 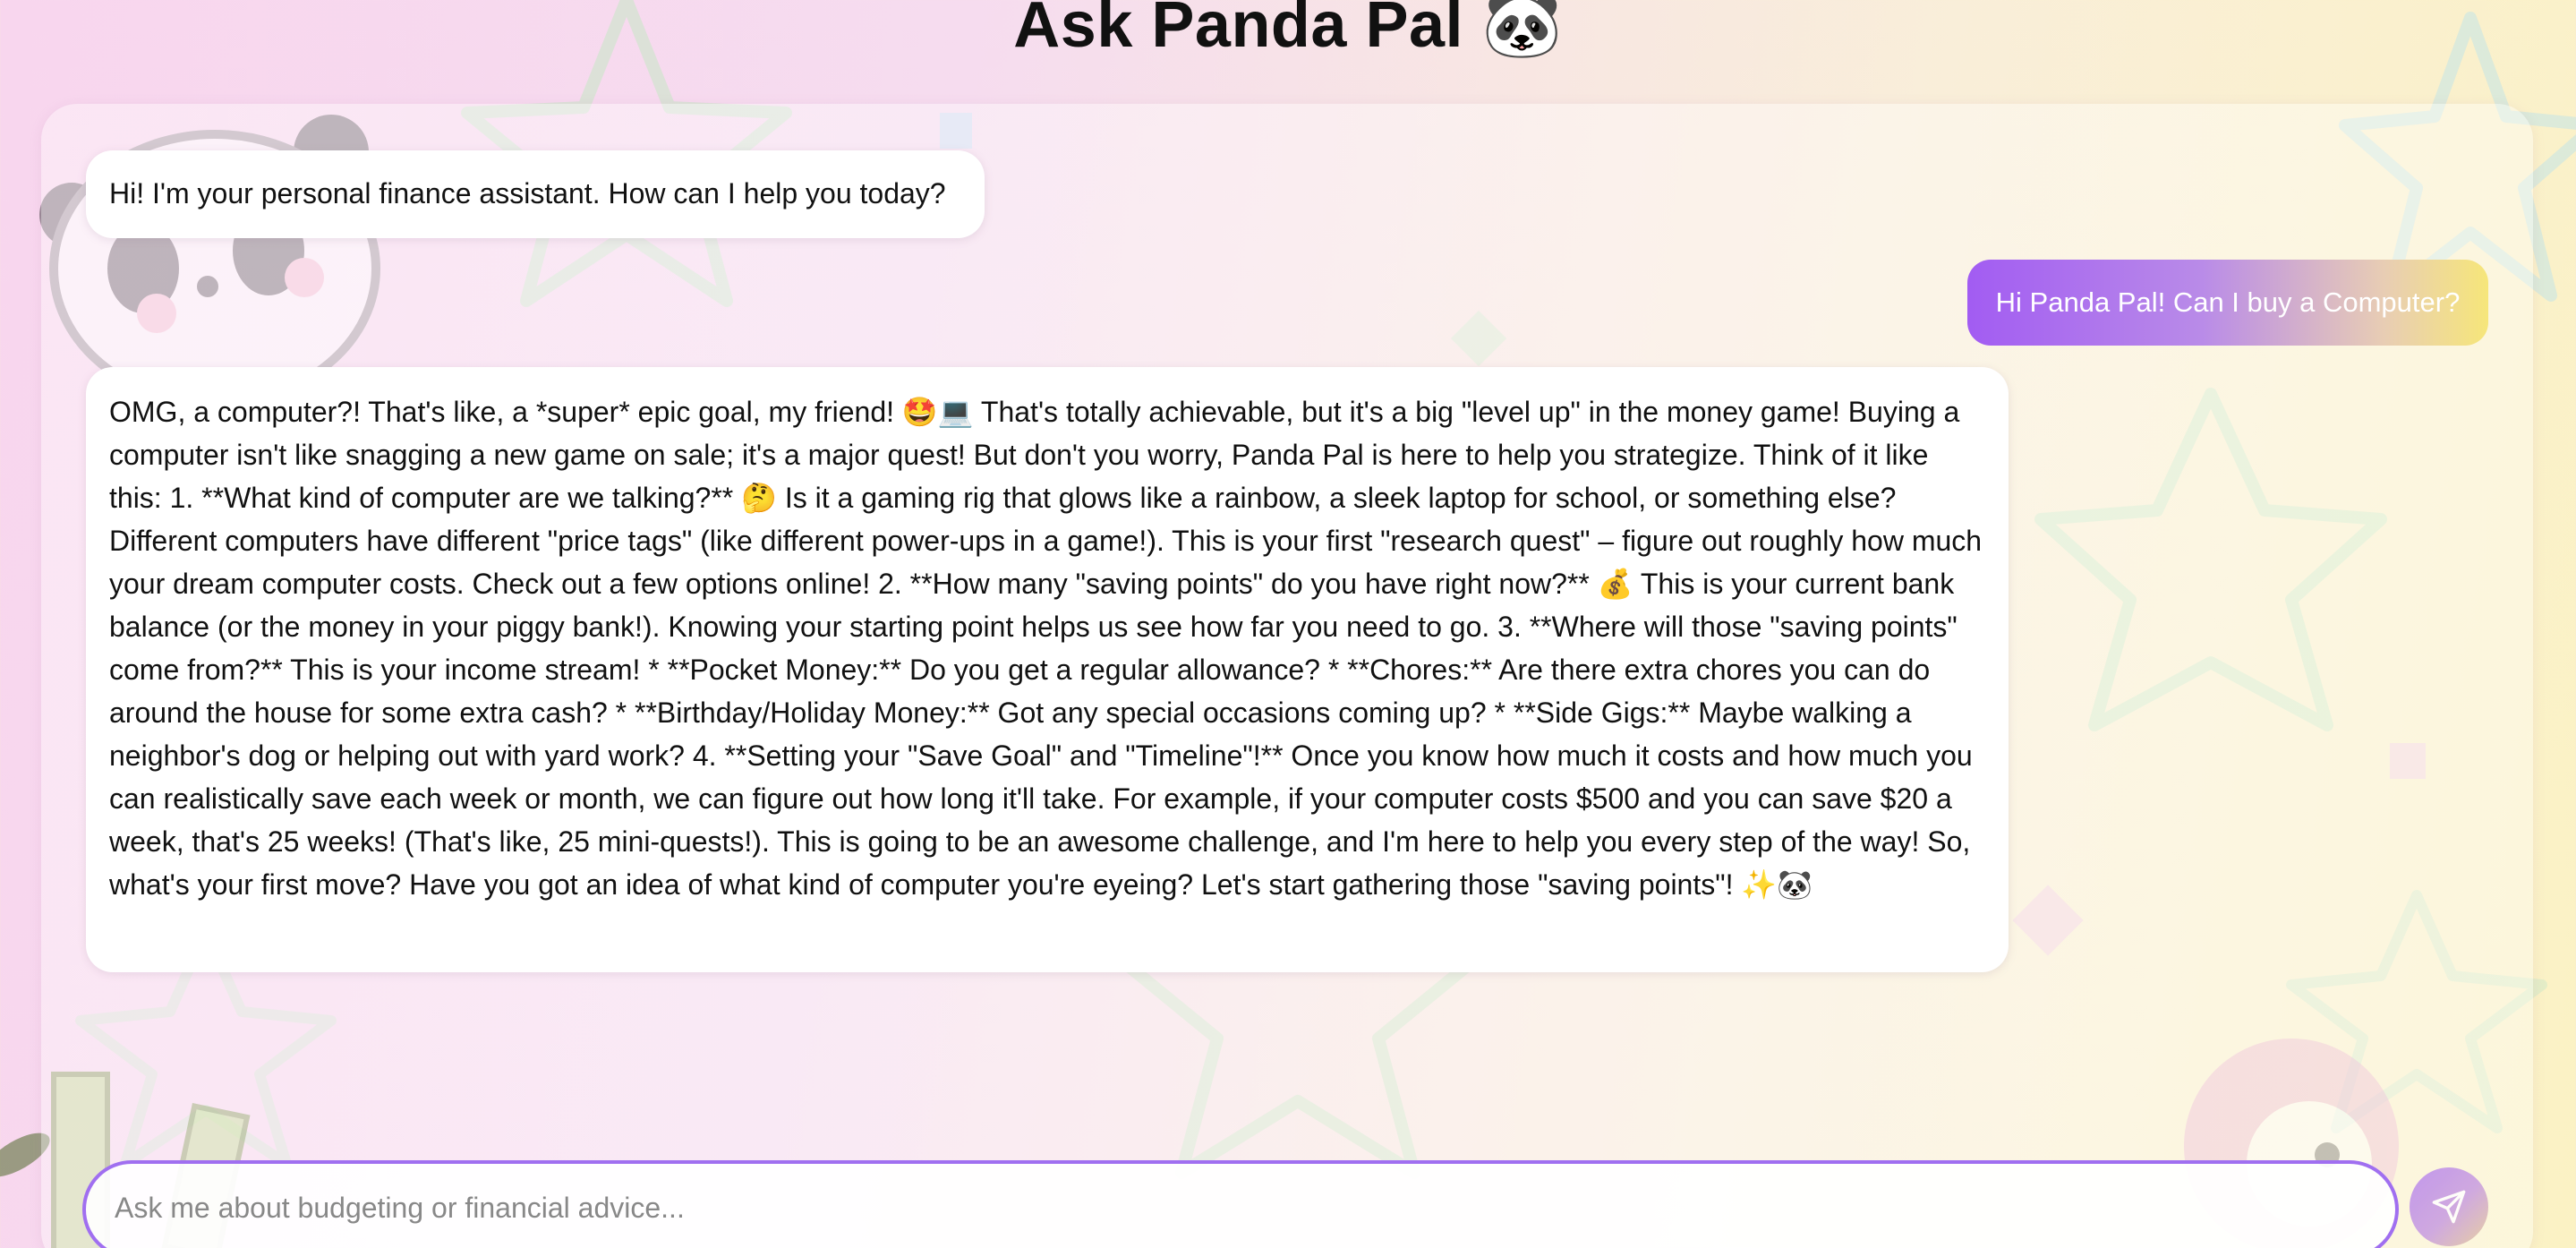 What do you see at coordinates (1288, 31) in the screenshot?
I see `page-title: Ask Panda Pal 🐼` at bounding box center [1288, 31].